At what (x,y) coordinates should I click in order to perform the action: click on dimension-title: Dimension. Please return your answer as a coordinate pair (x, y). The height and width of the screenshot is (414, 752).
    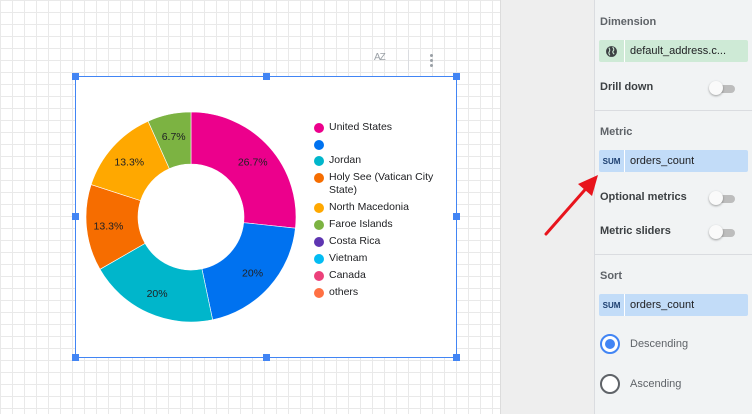
    Looking at the image, I should click on (628, 22).